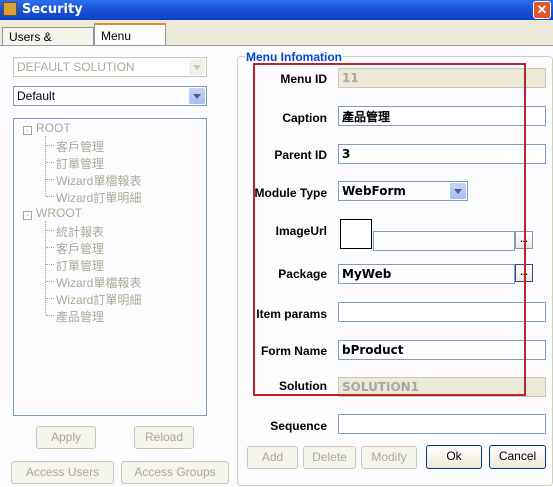 The width and height of the screenshot is (553, 487). What do you see at coordinates (304, 118) in the screenshot?
I see `caption-label: Caption` at bounding box center [304, 118].